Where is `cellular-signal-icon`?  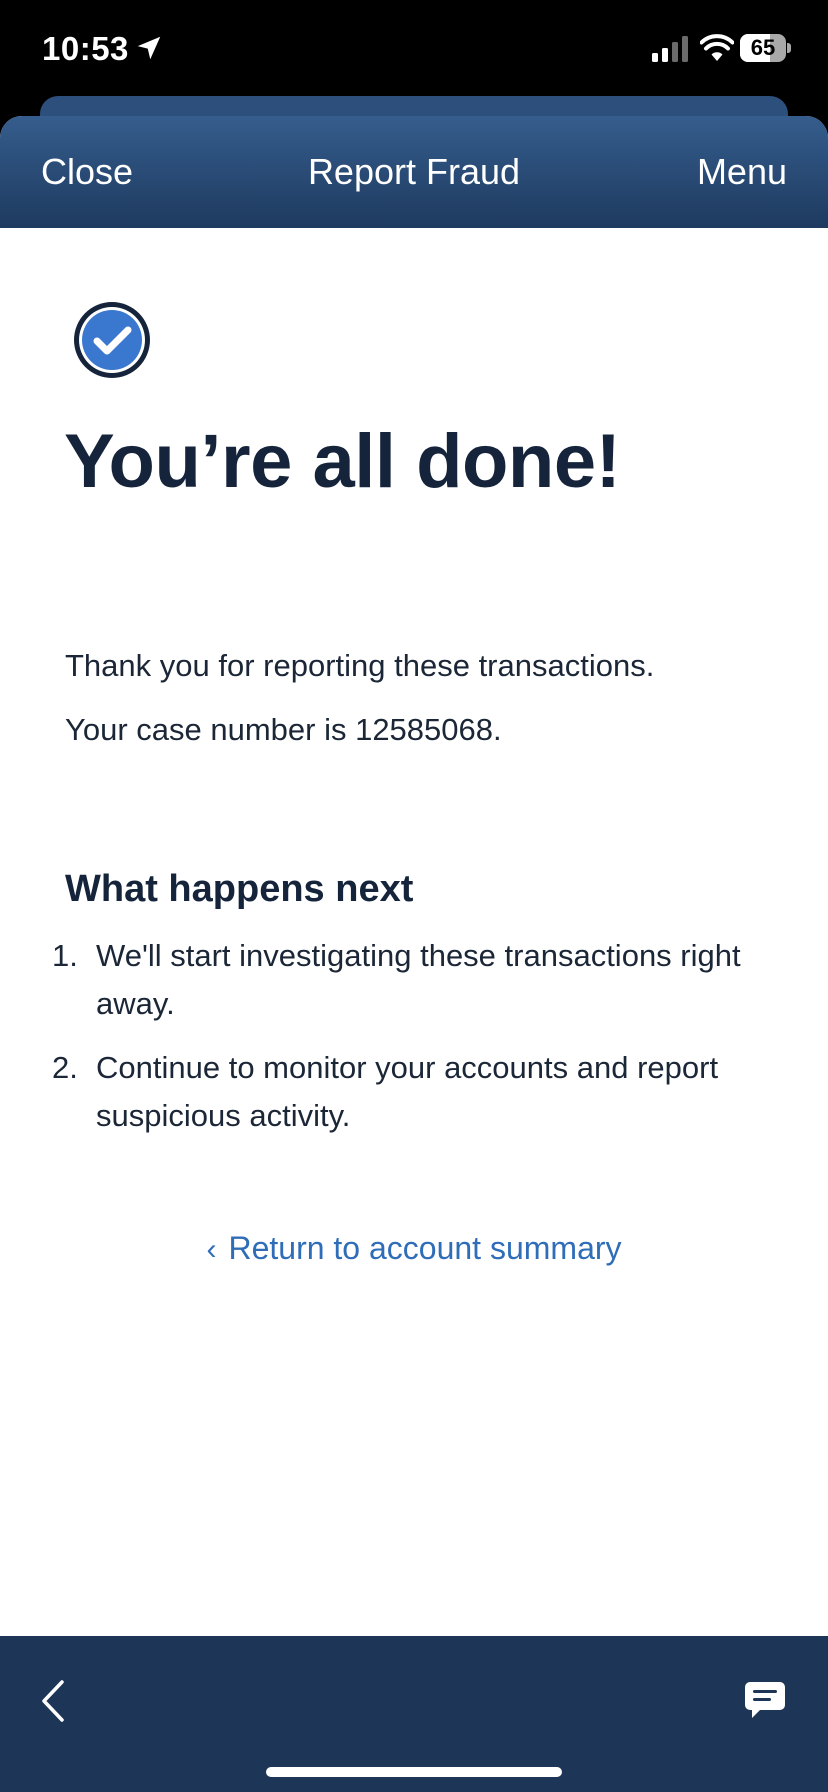
cellular-signal-icon is located at coordinates (670, 49).